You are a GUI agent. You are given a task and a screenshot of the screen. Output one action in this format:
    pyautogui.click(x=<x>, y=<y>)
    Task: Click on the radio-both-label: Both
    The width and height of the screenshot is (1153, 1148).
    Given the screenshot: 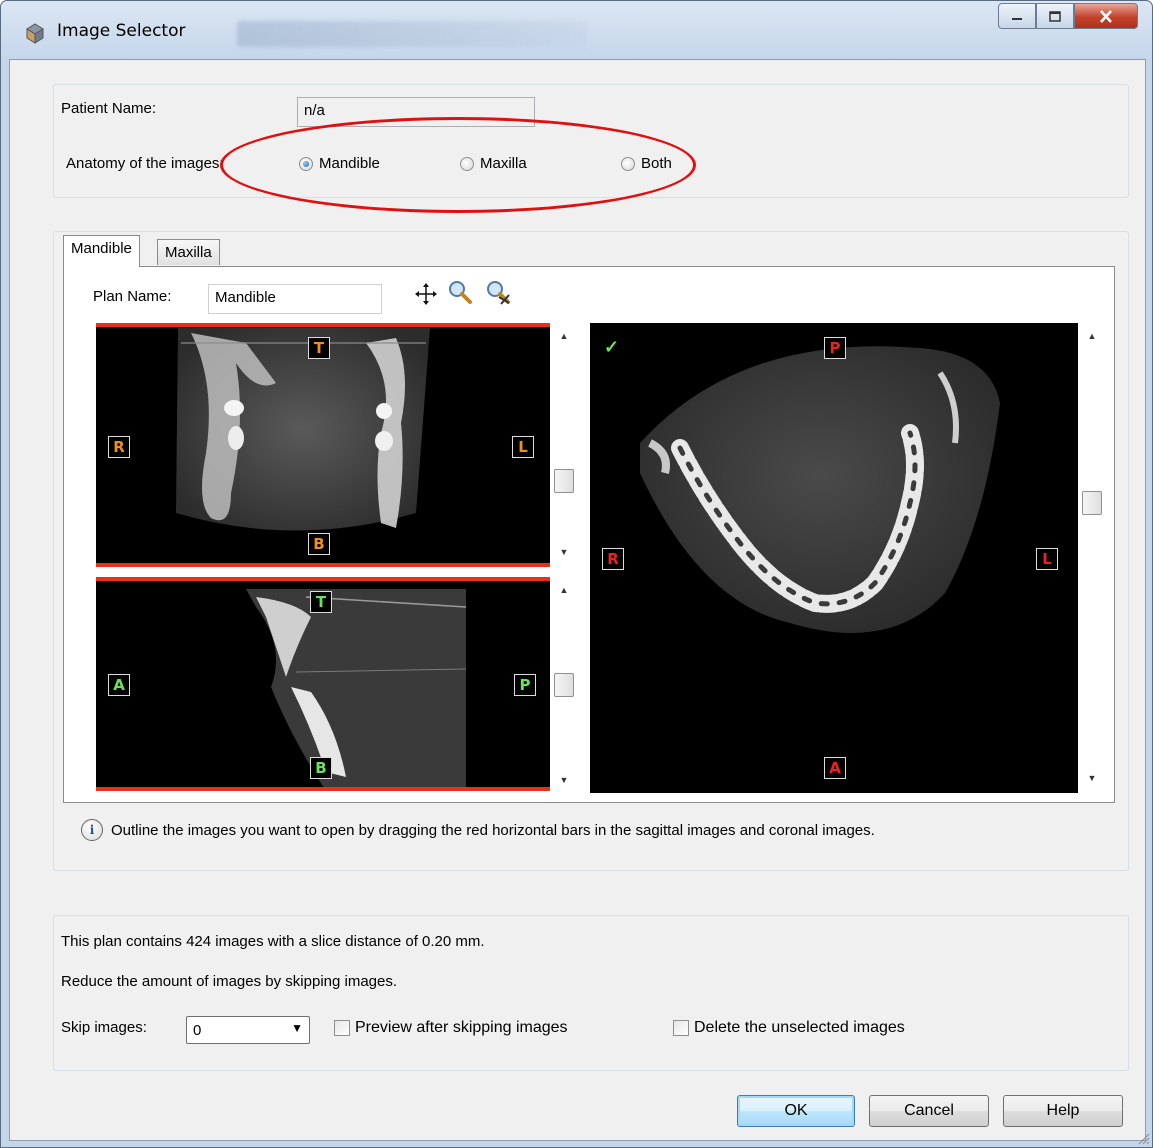 What is the action you would take?
    pyautogui.click(x=656, y=163)
    